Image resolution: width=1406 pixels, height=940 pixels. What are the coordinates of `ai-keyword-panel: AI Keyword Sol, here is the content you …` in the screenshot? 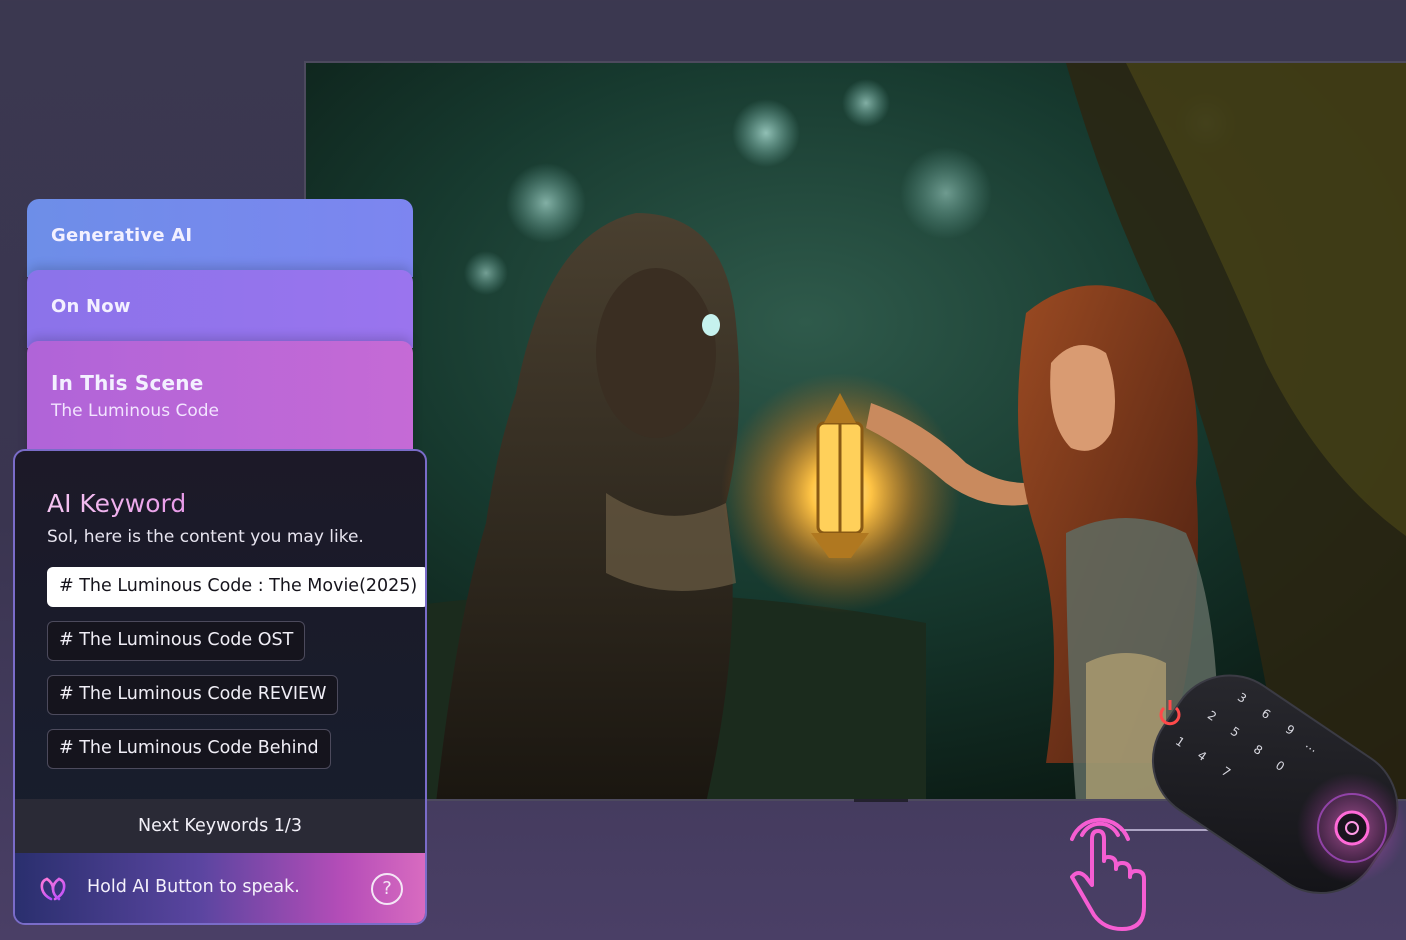 It's located at (220, 687).